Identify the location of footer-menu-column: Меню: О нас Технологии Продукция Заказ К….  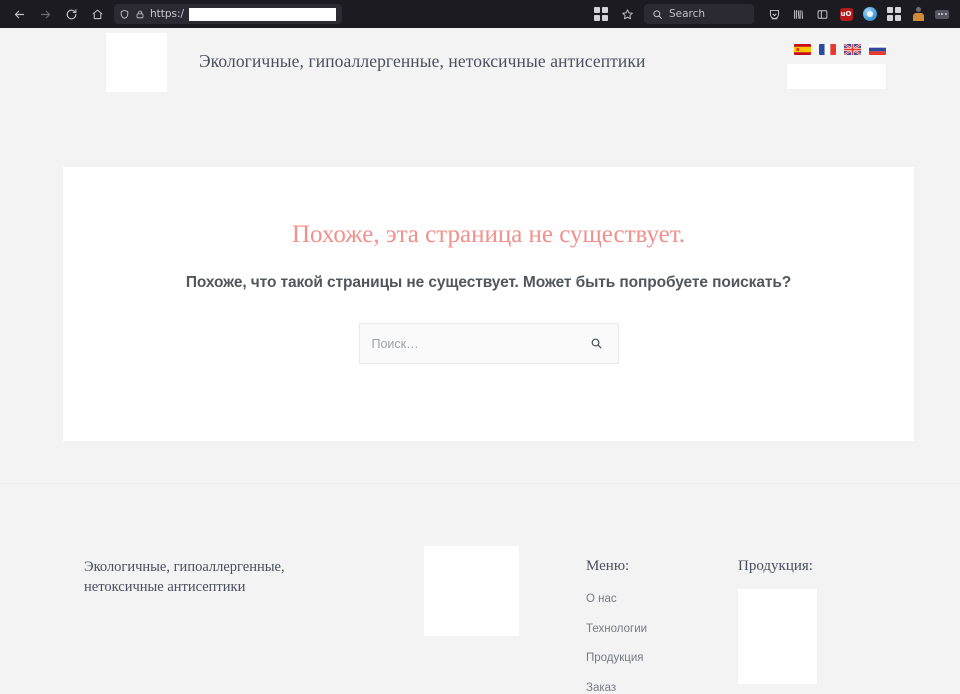
(656, 626).